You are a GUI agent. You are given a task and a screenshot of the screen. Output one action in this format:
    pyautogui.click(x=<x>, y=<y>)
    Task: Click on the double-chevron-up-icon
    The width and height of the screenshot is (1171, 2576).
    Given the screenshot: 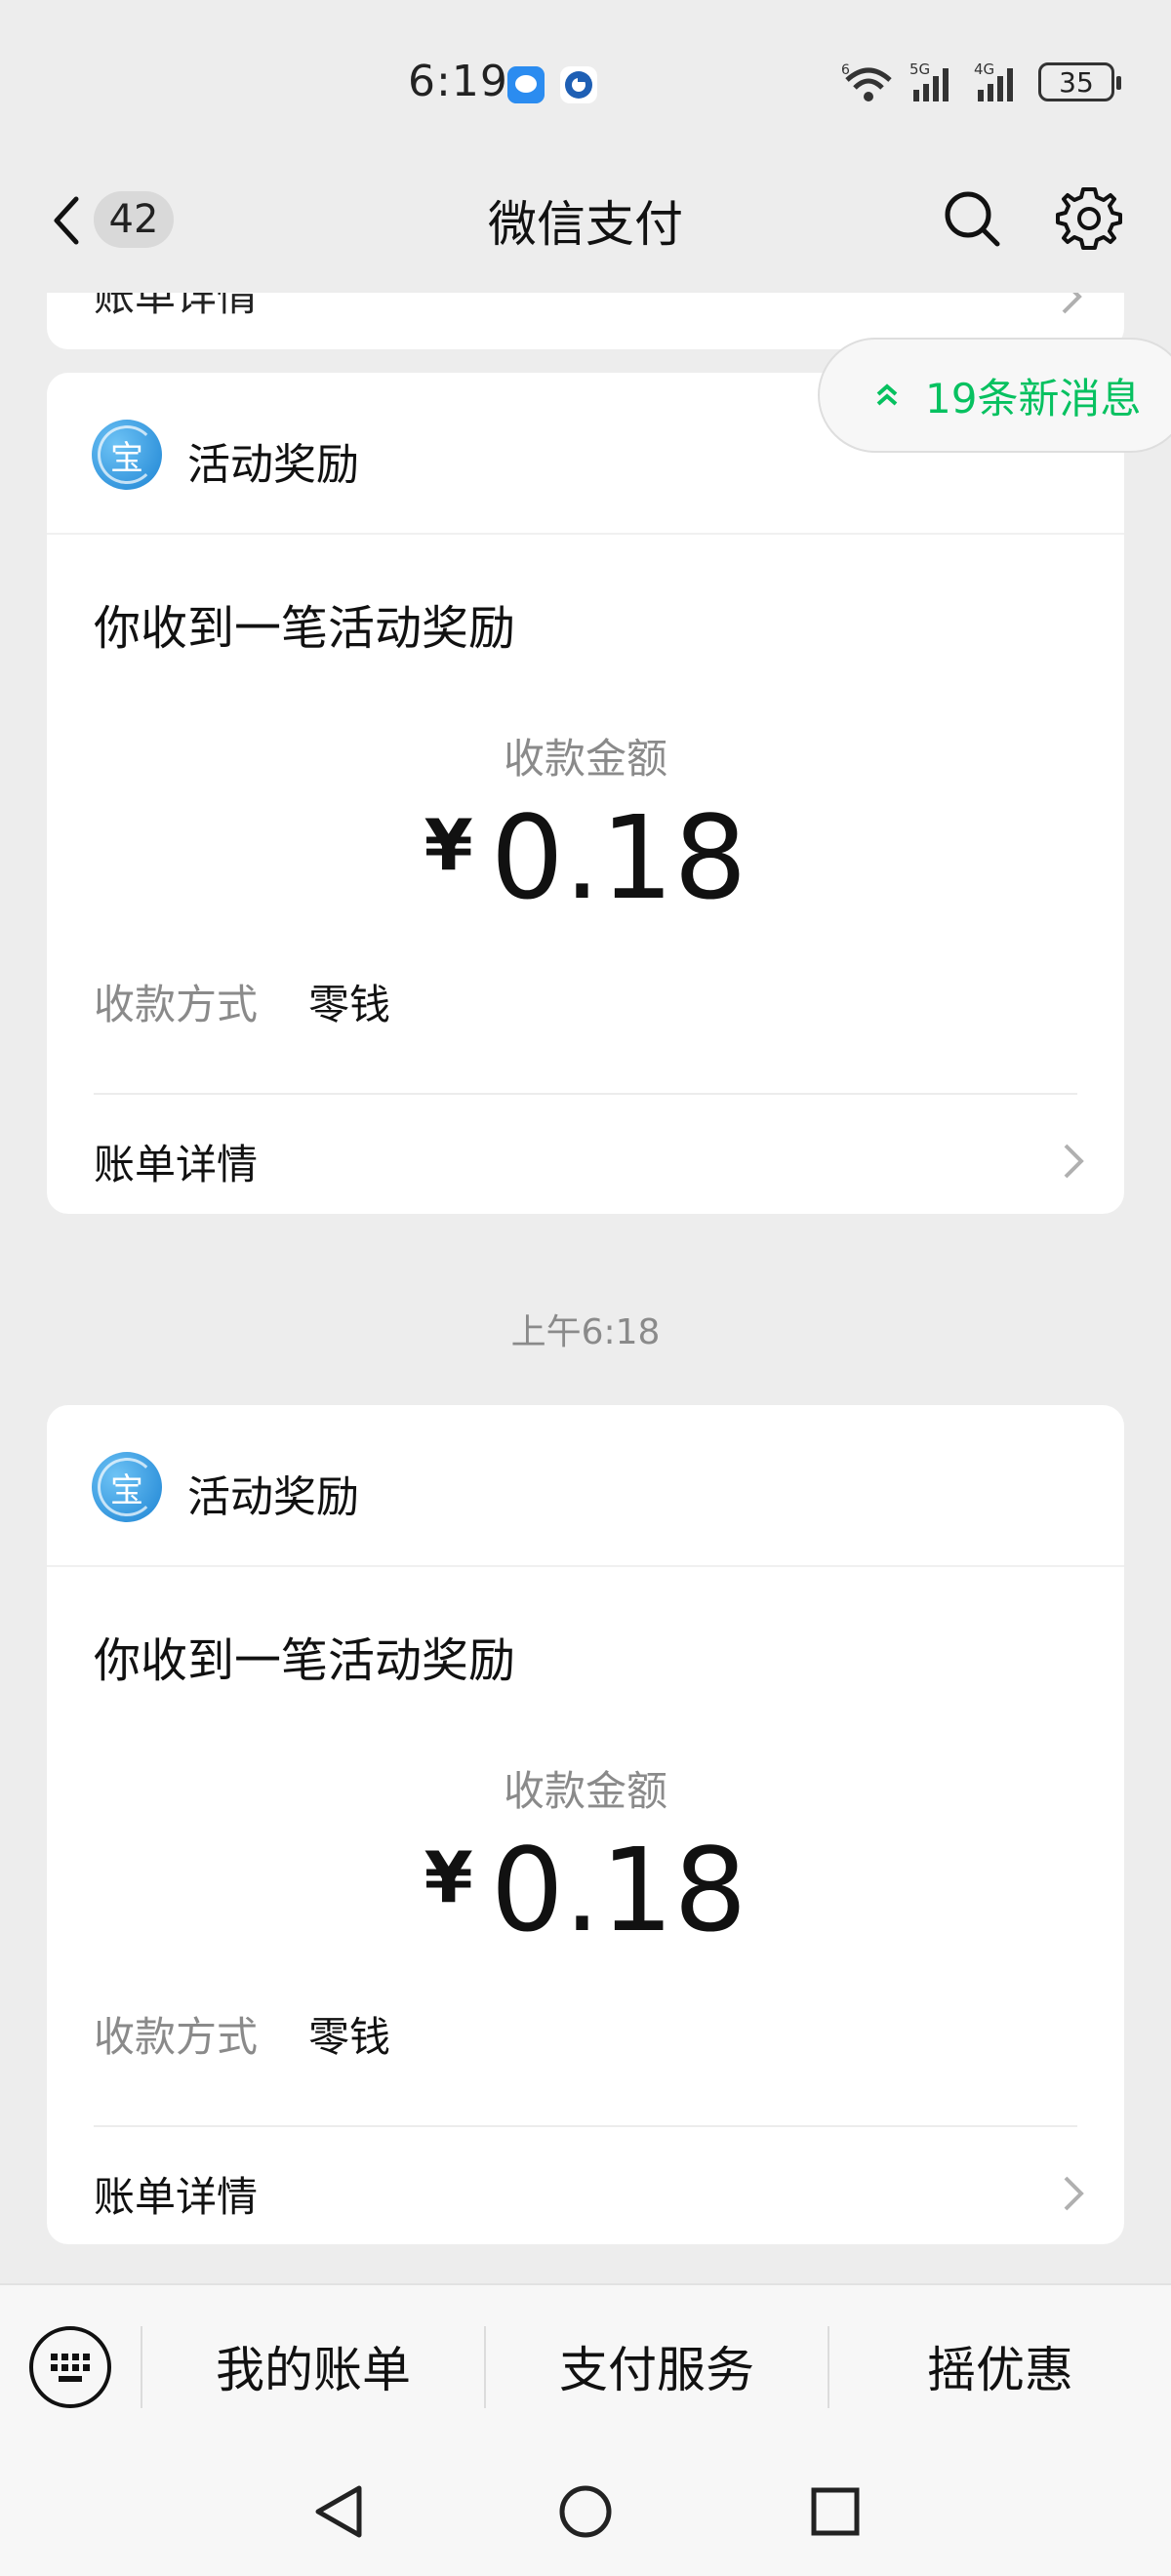 What is the action you would take?
    pyautogui.click(x=887, y=394)
    